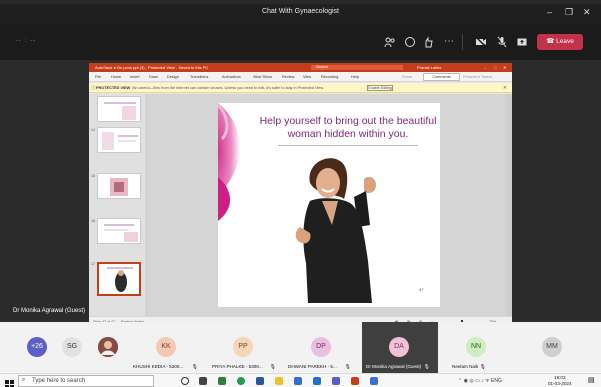 This screenshot has height=387, width=601. I want to click on tab-insert: Insert, so click(135, 77).